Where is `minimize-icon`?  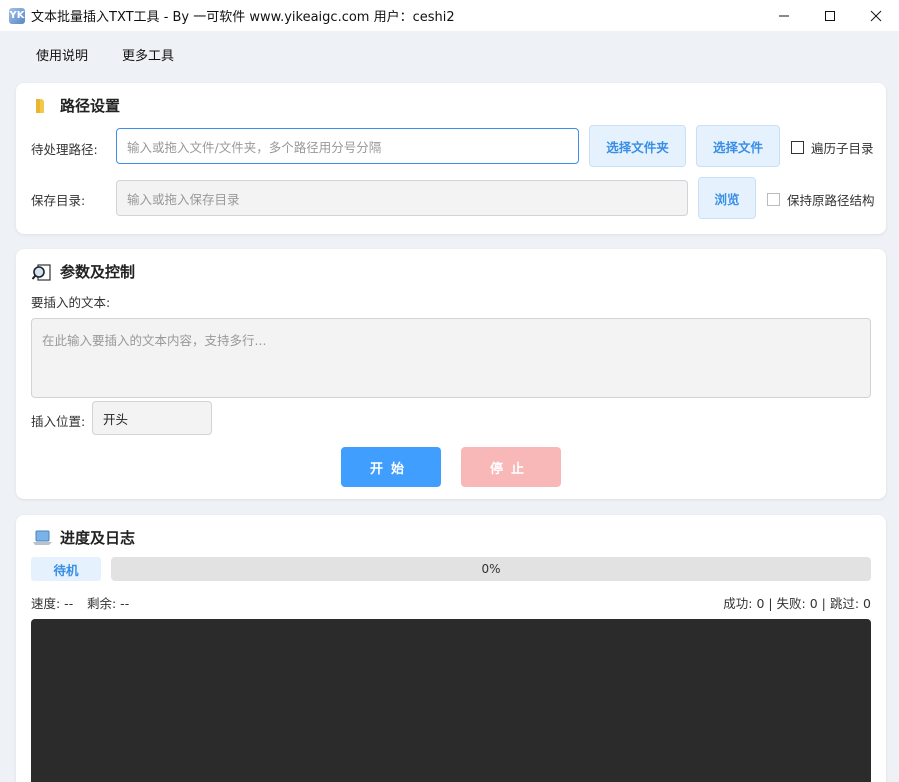 minimize-icon is located at coordinates (784, 15).